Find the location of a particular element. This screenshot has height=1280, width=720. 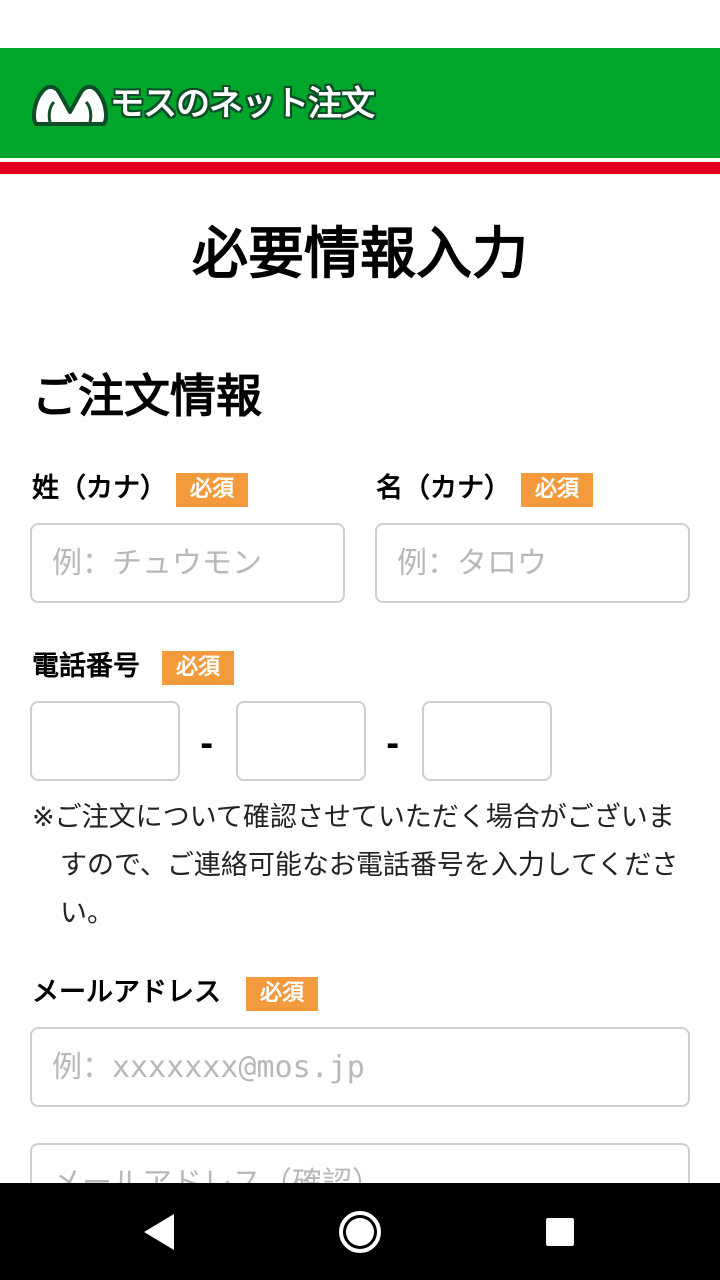

header-red-stripe is located at coordinates (360, 168).